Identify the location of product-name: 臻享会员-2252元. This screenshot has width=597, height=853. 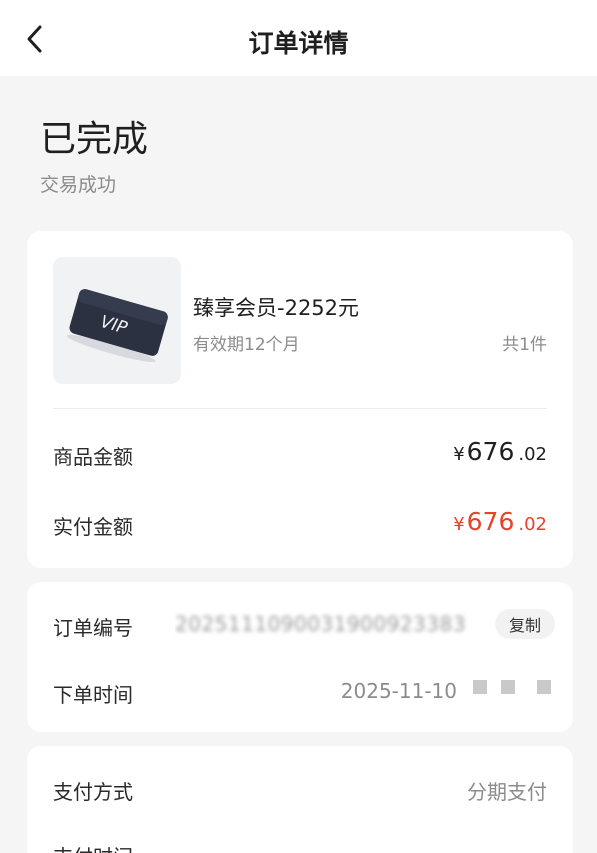
(276, 308).